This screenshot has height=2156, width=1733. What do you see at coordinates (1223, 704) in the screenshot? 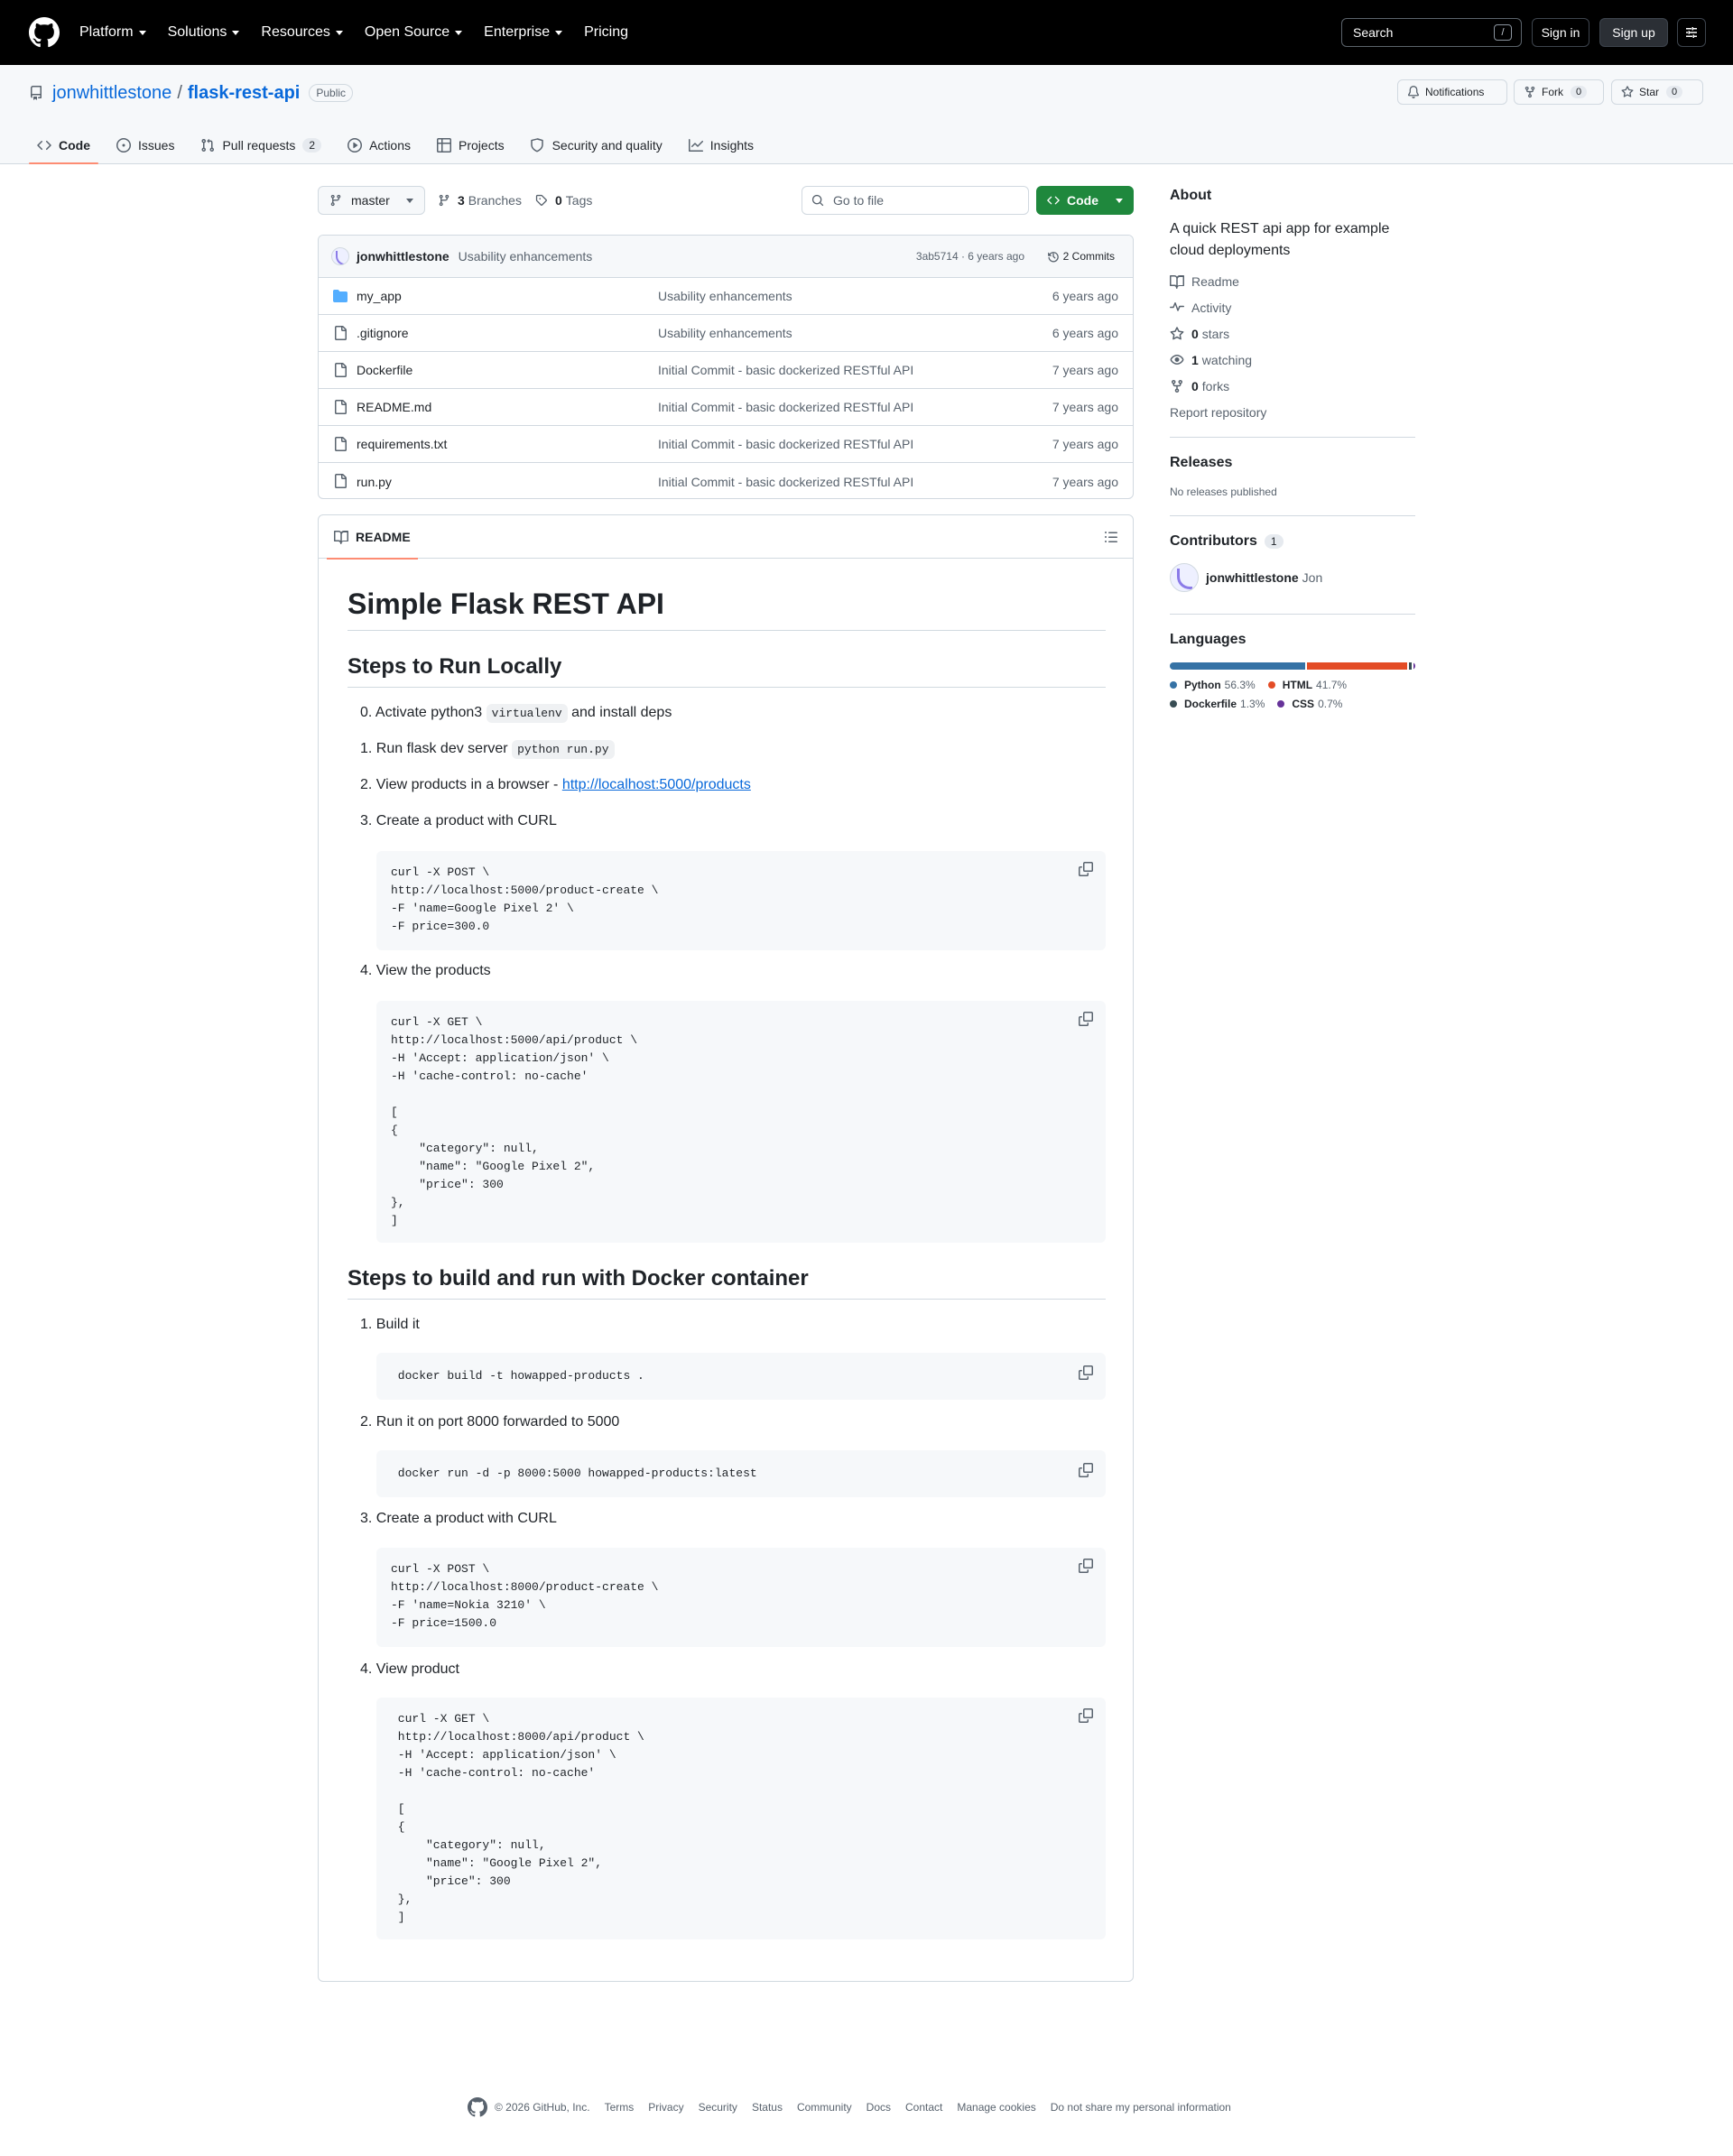
I see `language-item-dockerfile: Dockerfile 1.3%` at bounding box center [1223, 704].